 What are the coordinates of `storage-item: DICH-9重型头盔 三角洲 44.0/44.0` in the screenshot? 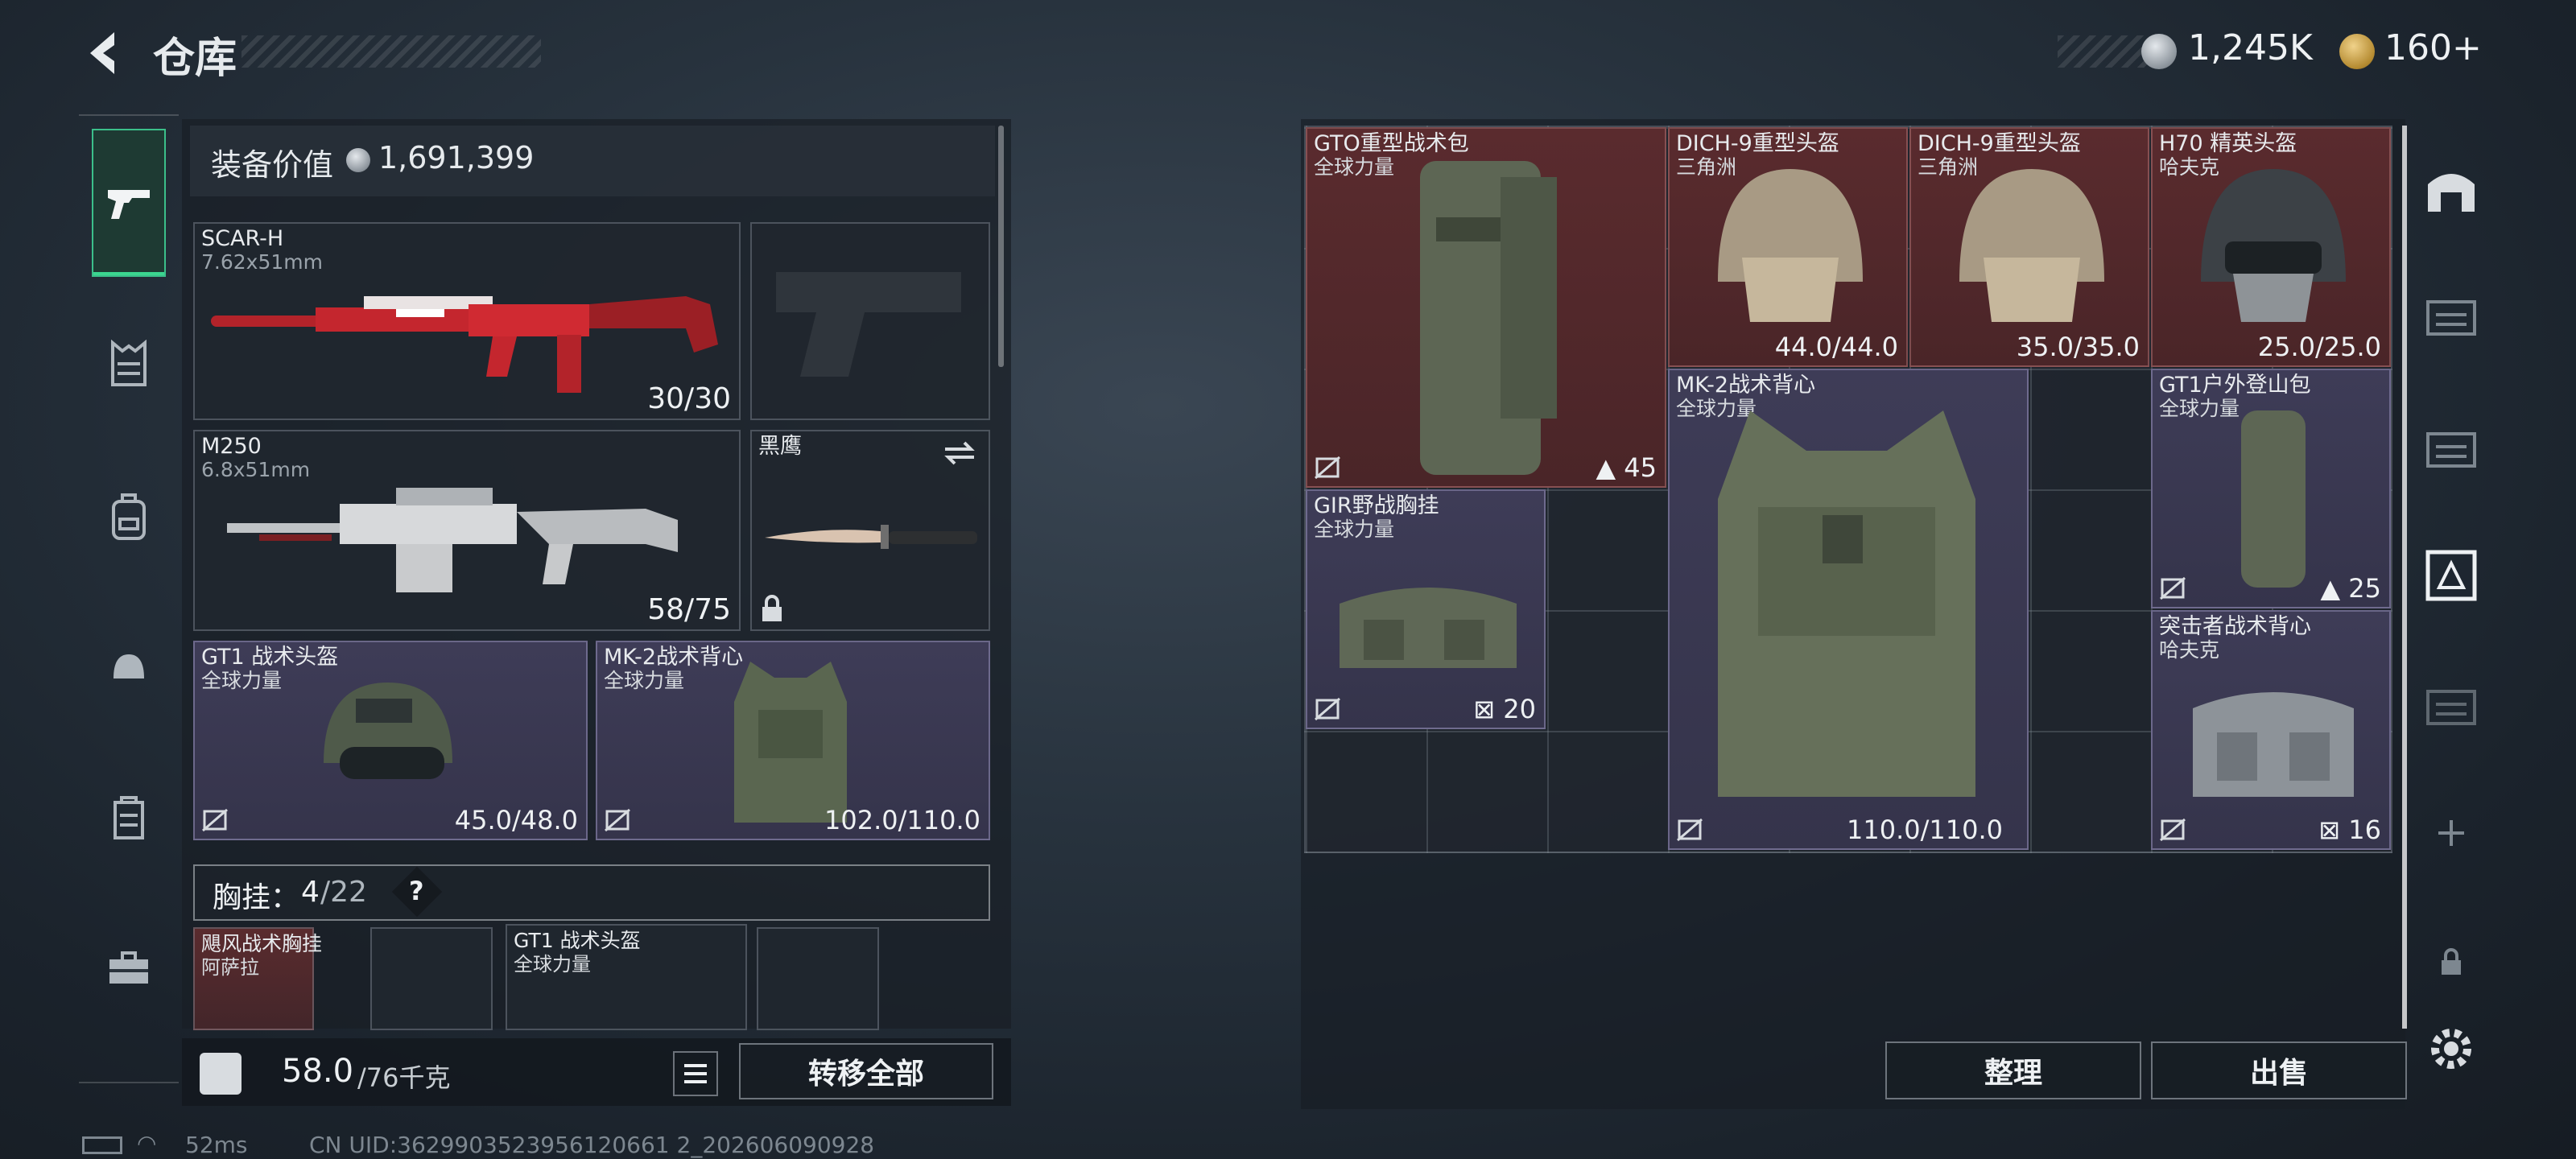 It's located at (1788, 247).